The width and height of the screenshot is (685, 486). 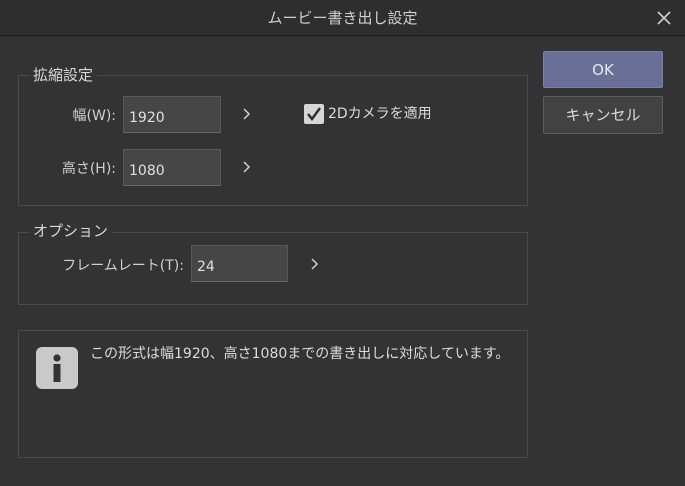 I want to click on height-chevron-right-icon, so click(x=247, y=167).